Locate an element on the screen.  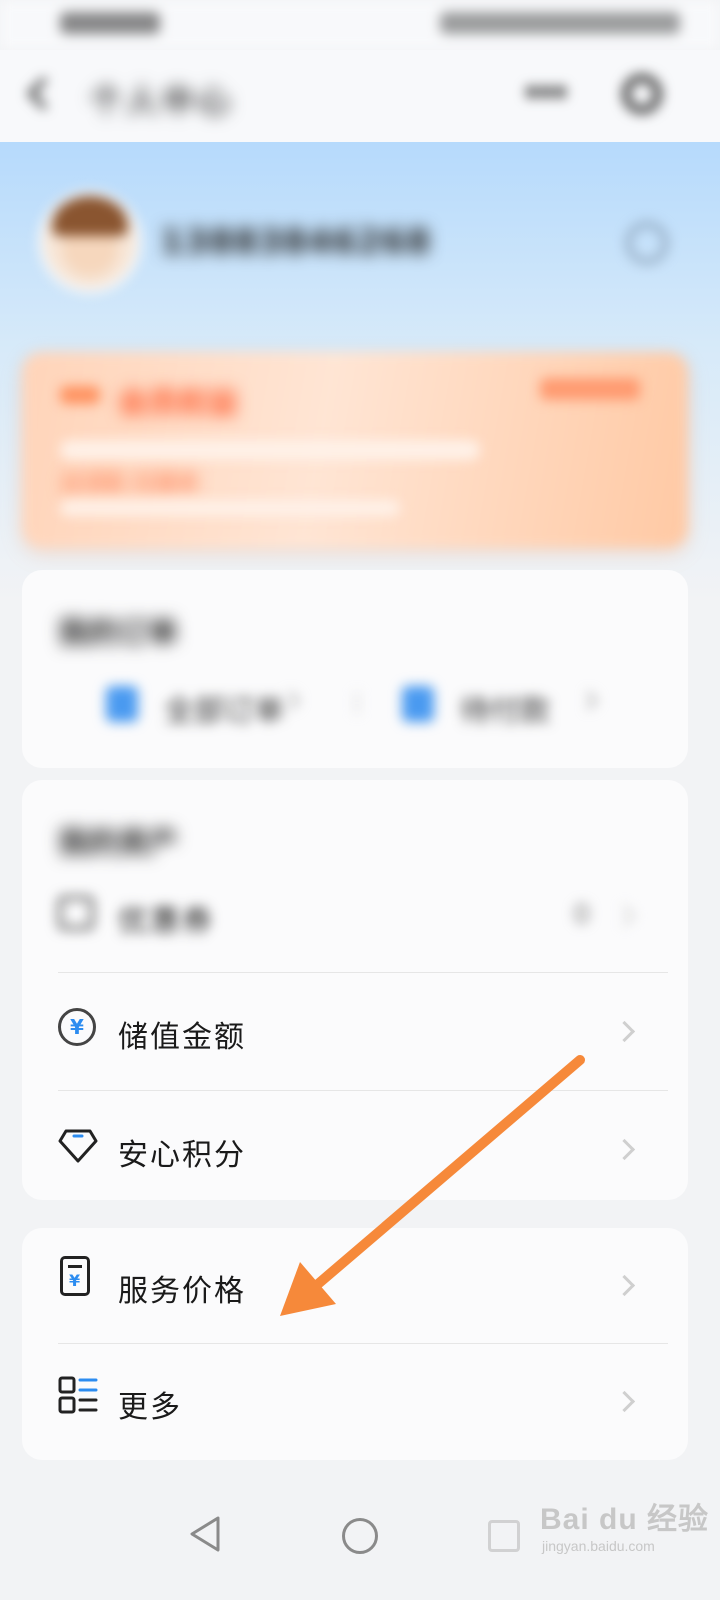
asset-row-coupon: 优惠券 0 is located at coordinates (363, 916).